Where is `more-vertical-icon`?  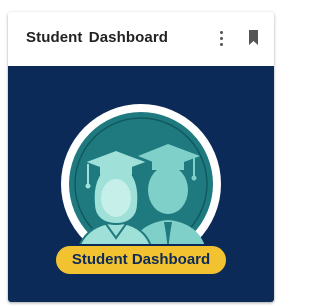 more-vertical-icon is located at coordinates (221, 38).